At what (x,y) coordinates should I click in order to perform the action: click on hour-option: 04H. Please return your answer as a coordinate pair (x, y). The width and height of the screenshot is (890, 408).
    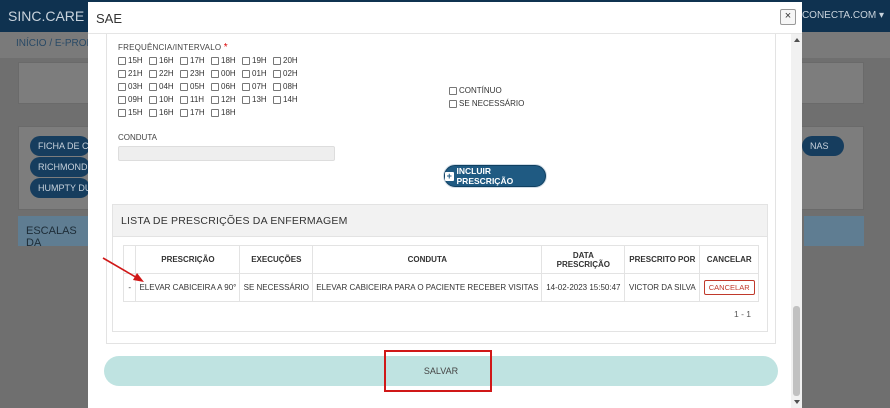
    Looking at the image, I should click on (164, 86).